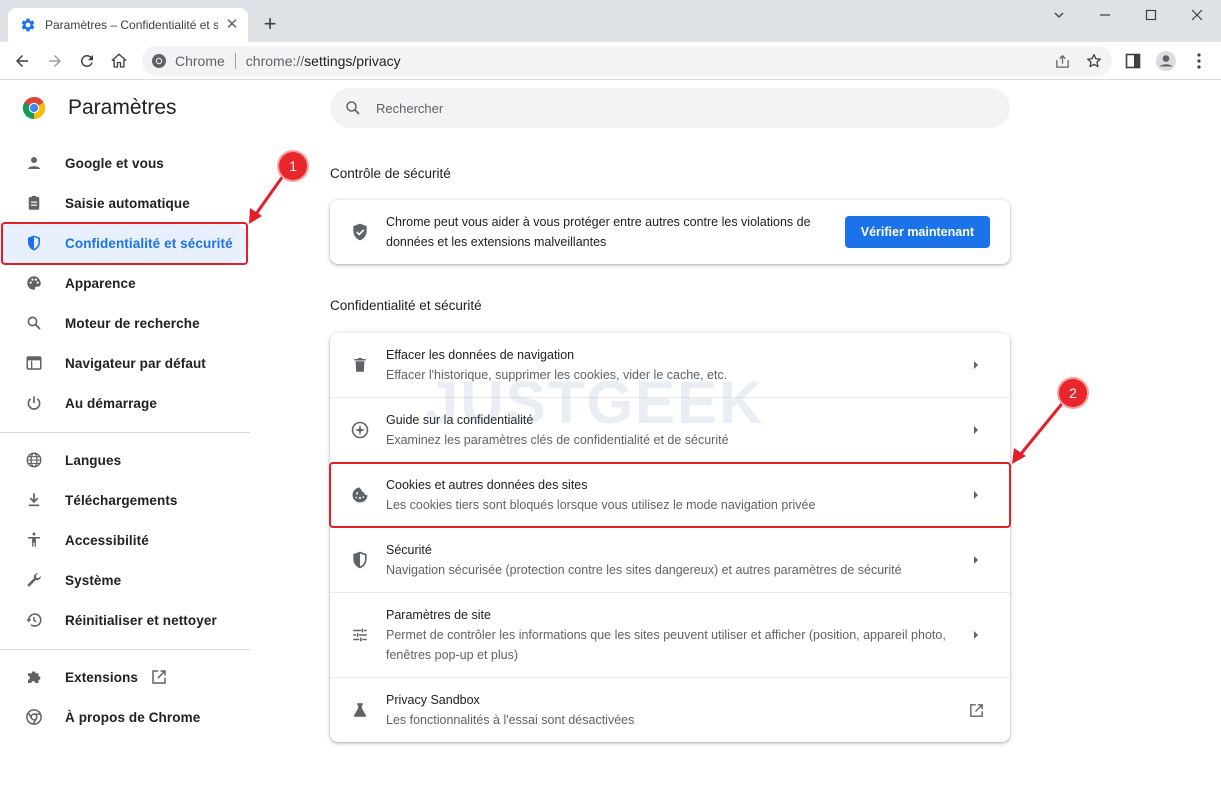 The image size is (1221, 799). Describe the element at coordinates (159, 61) in the screenshot. I see `chrome-site-icon` at that location.